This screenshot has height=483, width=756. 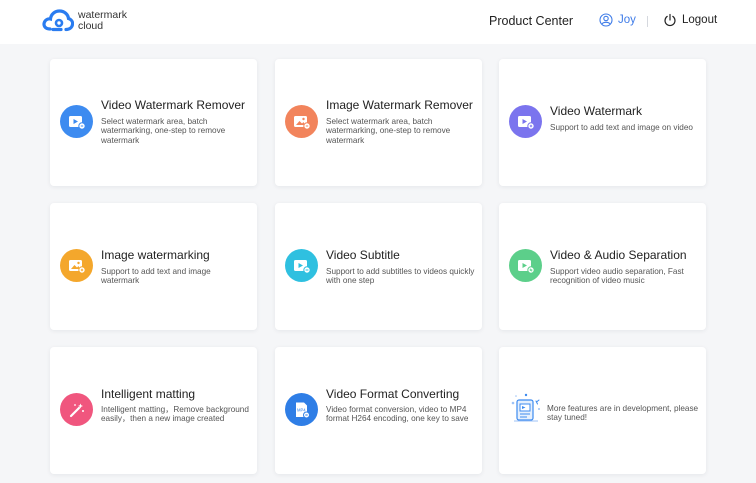 I want to click on card-description: Support to add text and image on video, so click(x=621, y=127).